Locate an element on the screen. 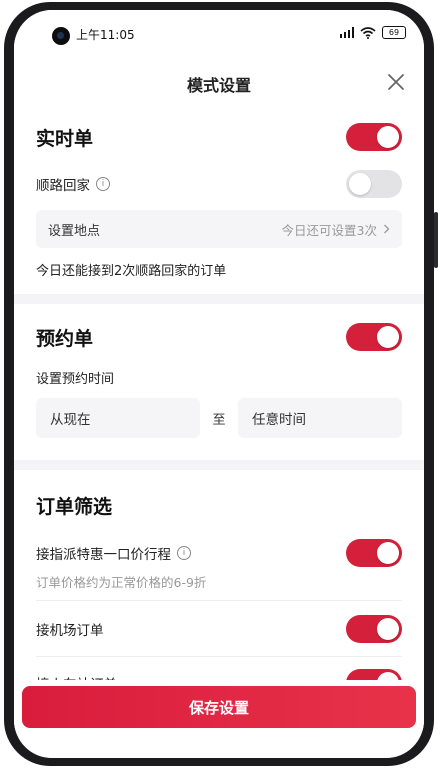 This screenshot has height=770, width=440. set-location-row: 设置地点 今日还可设置3次 is located at coordinates (219, 229).